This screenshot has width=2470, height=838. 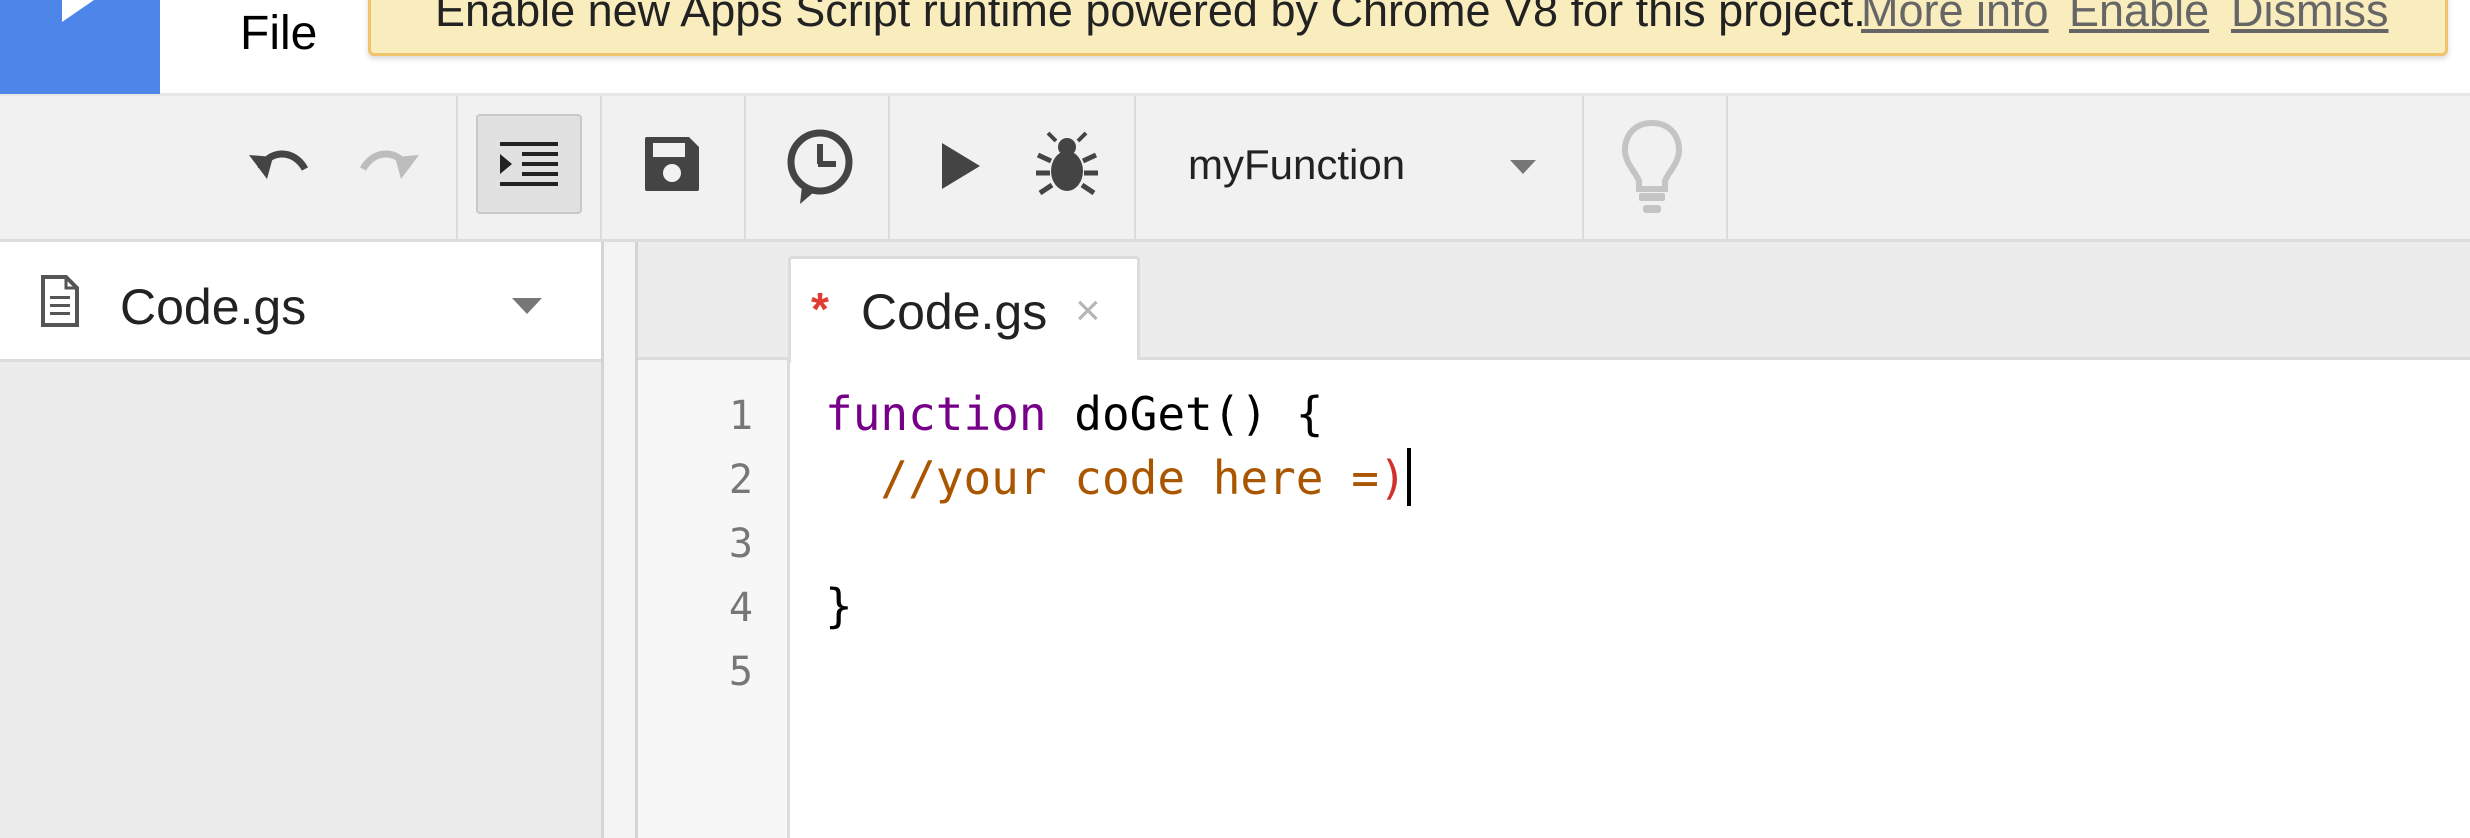 I want to click on code-comment-tail: ), so click(x=1392, y=478).